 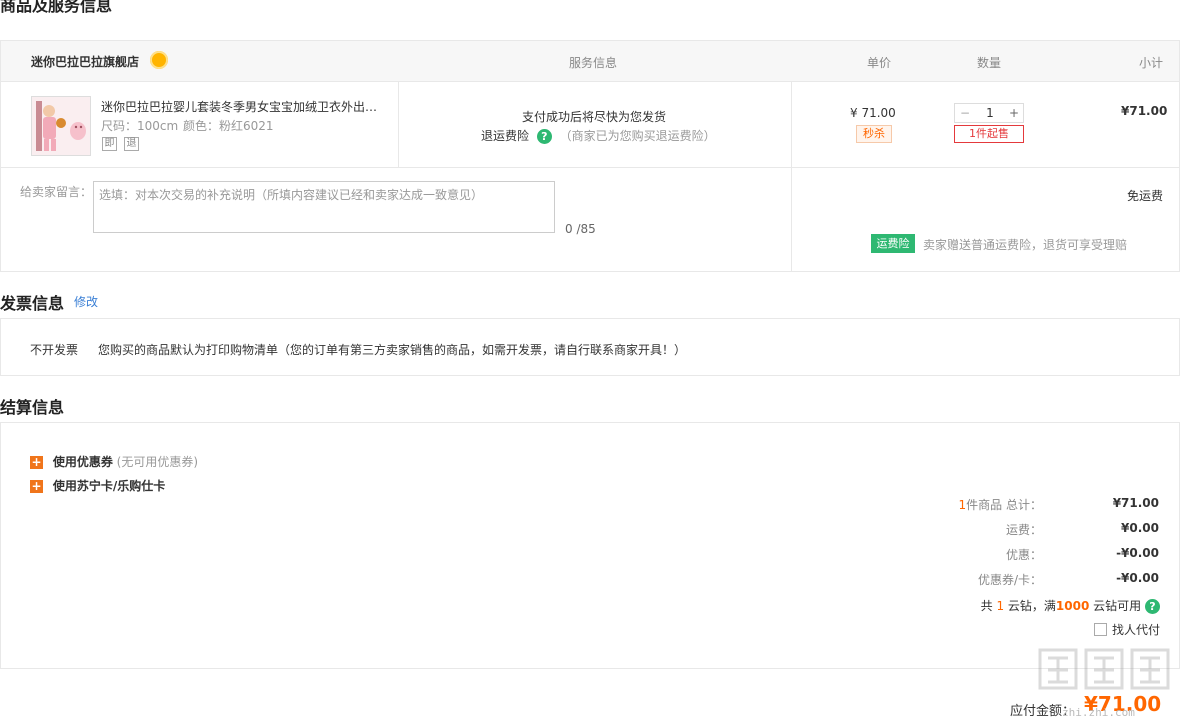 I want to click on promo-badge: 秒杀, so click(x=874, y=134).